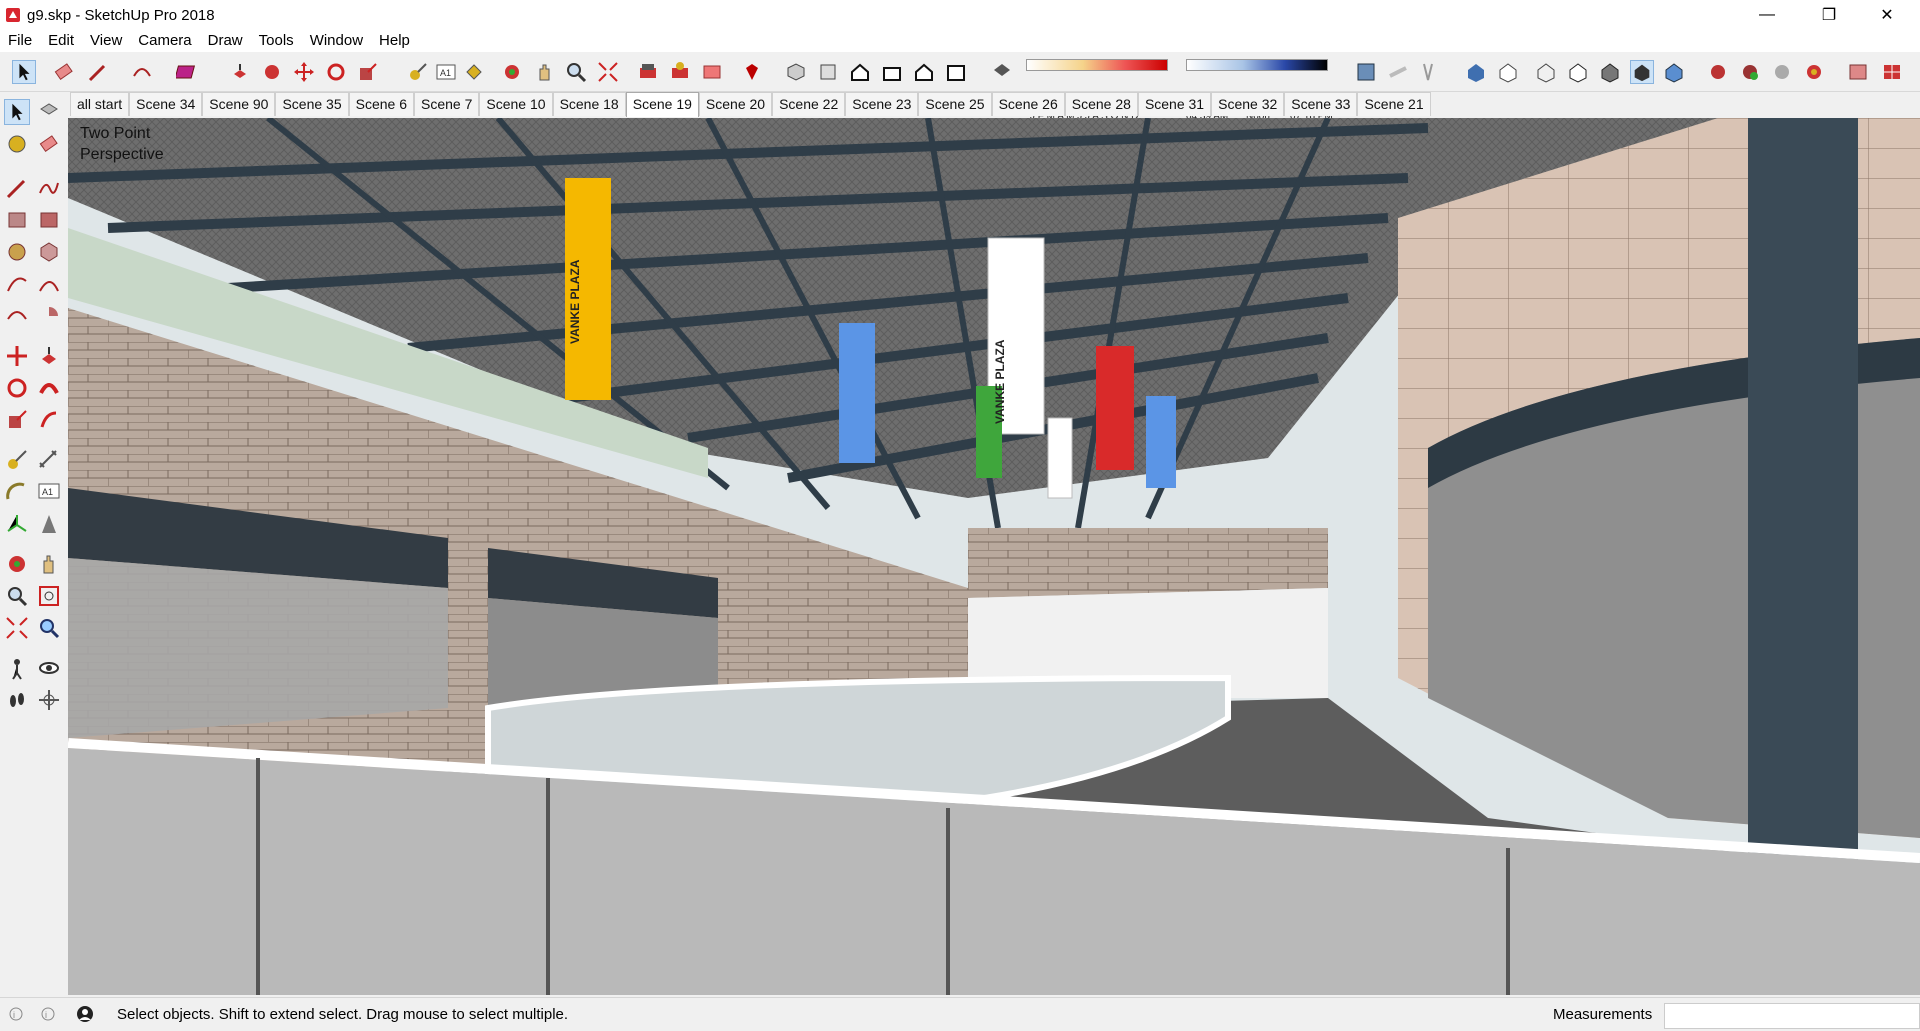 This screenshot has height=1031, width=1920. Describe the element at coordinates (64, 72) in the screenshot. I see `eraser-icon` at that location.